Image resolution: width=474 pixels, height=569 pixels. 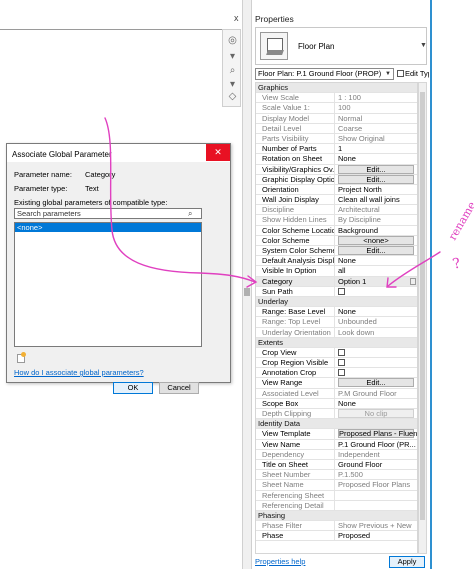 What do you see at coordinates (108, 213) in the screenshot?
I see `search-input` at bounding box center [108, 213].